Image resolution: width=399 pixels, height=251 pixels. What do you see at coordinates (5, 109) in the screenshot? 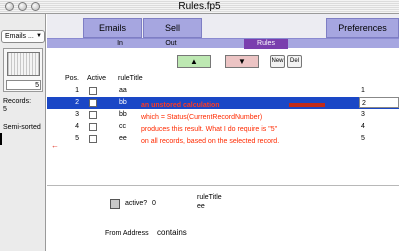
I see `records-count: 5` at bounding box center [5, 109].